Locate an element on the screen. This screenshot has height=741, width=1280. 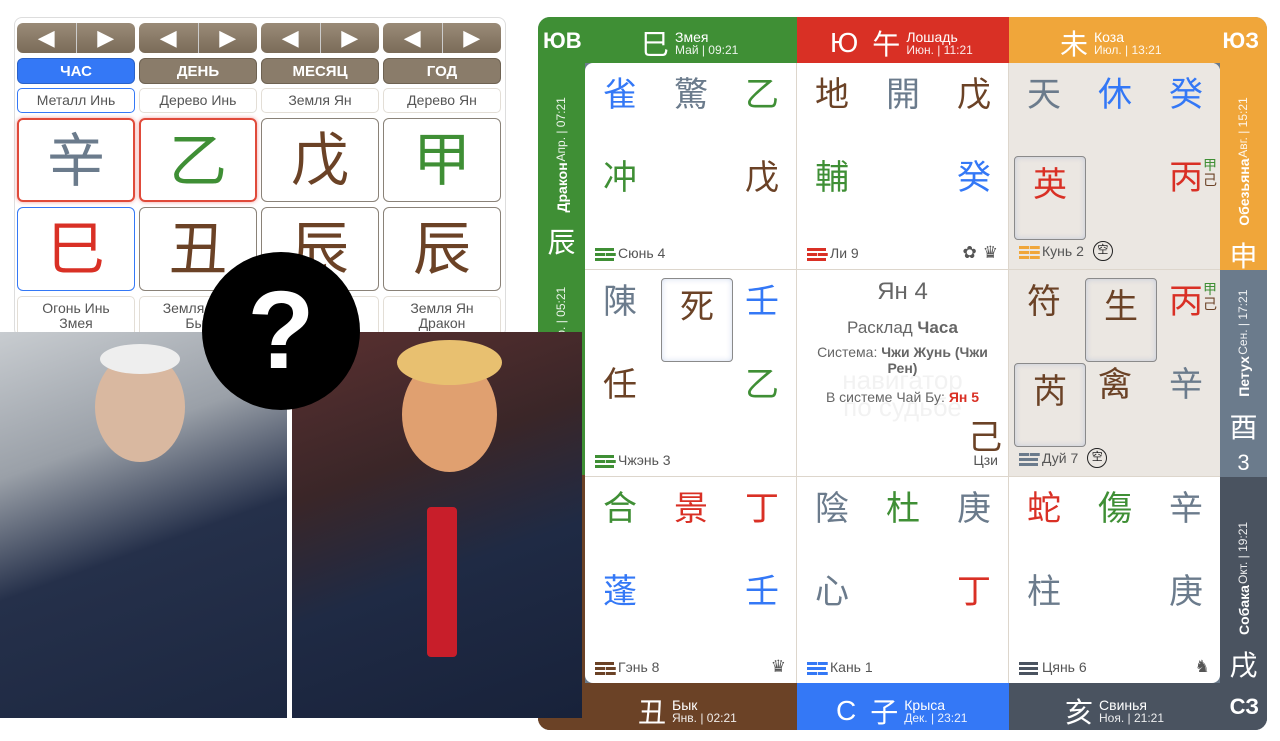
zodiac-text: Змея Май | 09:21 is located at coordinates (706, 43).